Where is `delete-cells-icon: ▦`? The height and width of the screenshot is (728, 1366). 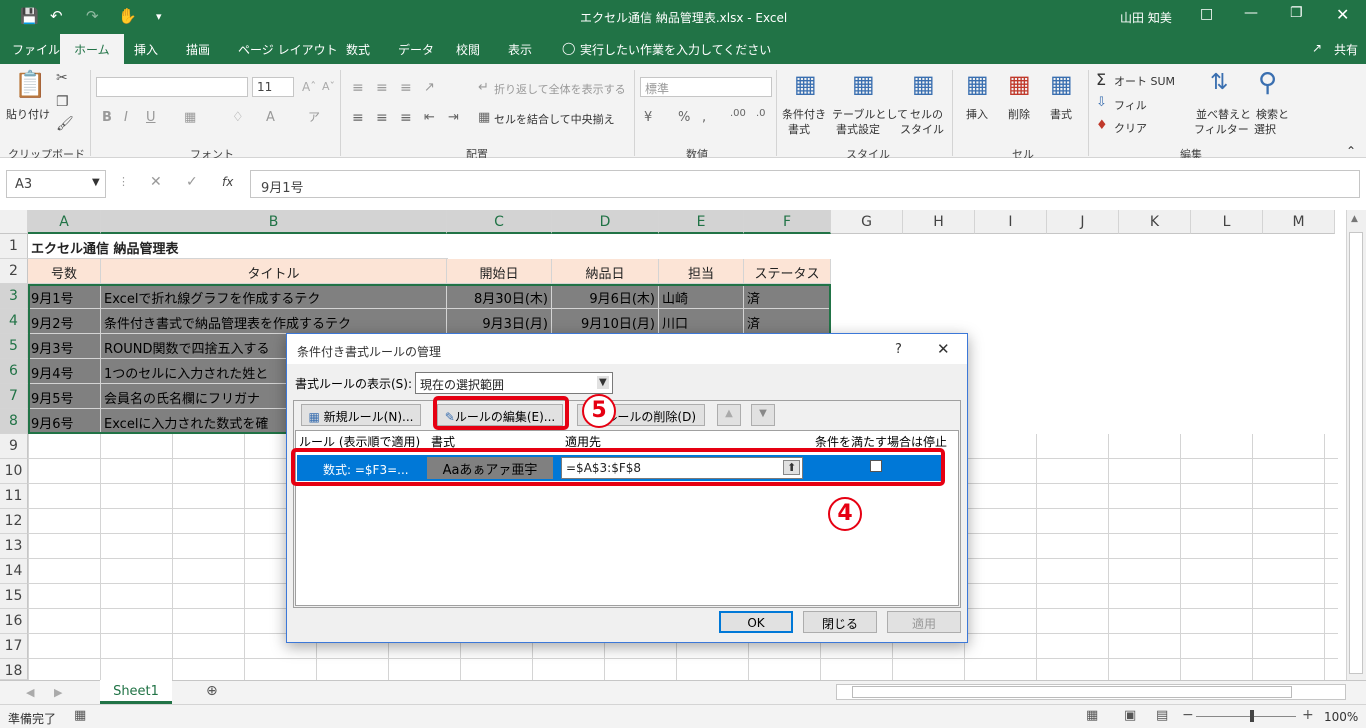 delete-cells-icon: ▦ is located at coordinates (1019, 84).